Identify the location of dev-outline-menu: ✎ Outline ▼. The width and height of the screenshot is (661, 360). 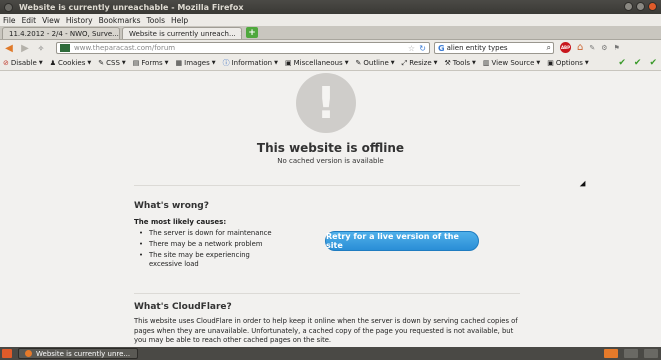
(375, 63).